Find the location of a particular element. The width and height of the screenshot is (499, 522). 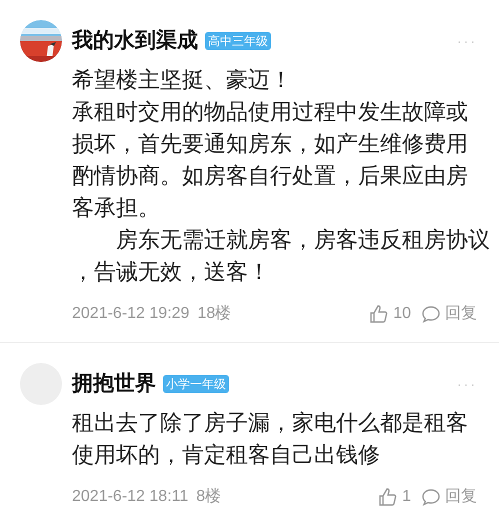

level-badge: 小学一年级 is located at coordinates (196, 384).